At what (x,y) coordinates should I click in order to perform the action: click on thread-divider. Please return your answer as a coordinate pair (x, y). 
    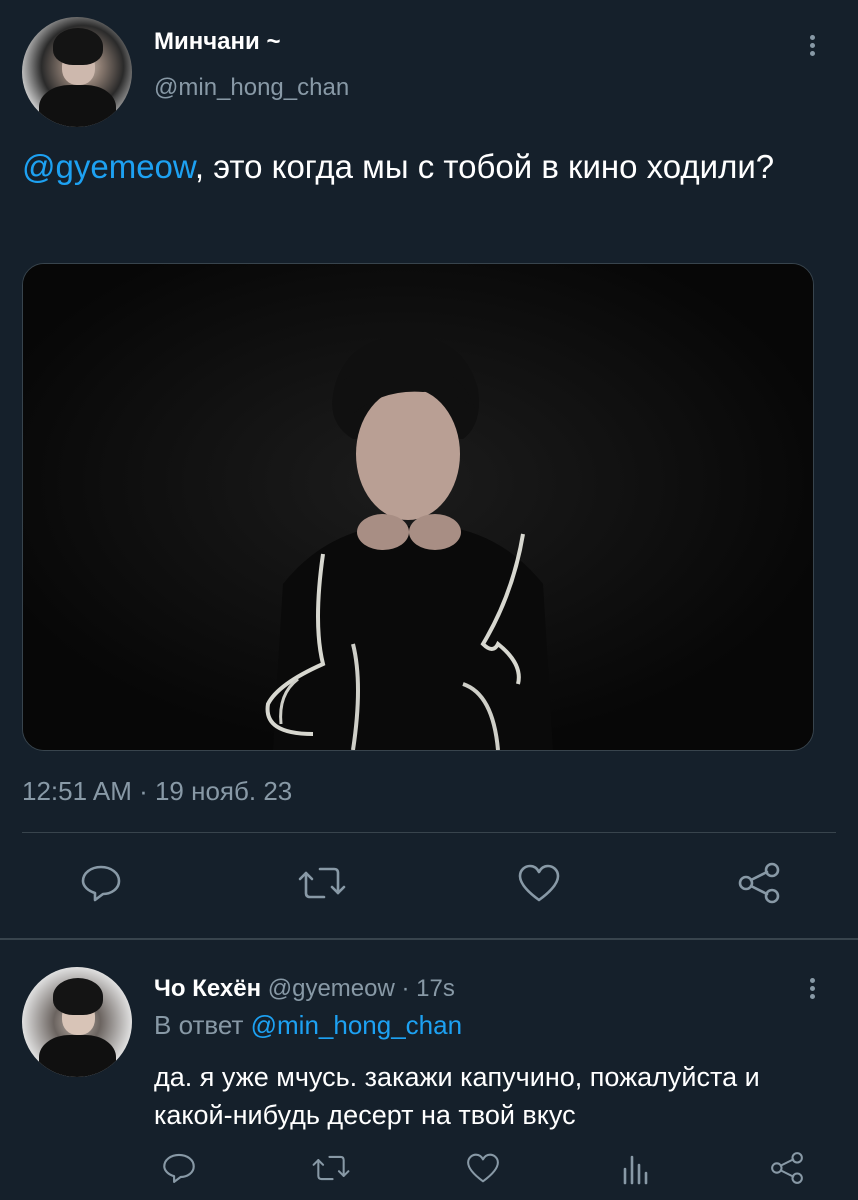
    Looking at the image, I should click on (429, 939).